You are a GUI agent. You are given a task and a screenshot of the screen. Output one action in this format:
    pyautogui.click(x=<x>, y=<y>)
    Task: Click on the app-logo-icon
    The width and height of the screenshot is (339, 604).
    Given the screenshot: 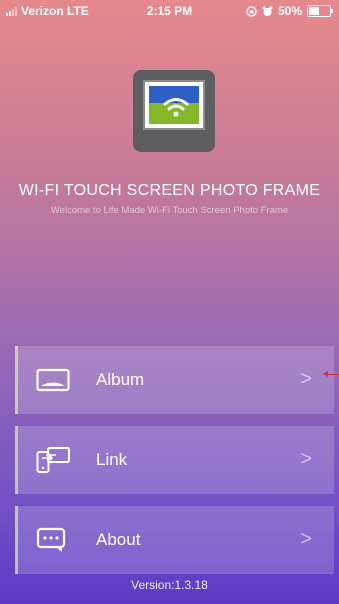 What is the action you would take?
    pyautogui.click(x=174, y=111)
    